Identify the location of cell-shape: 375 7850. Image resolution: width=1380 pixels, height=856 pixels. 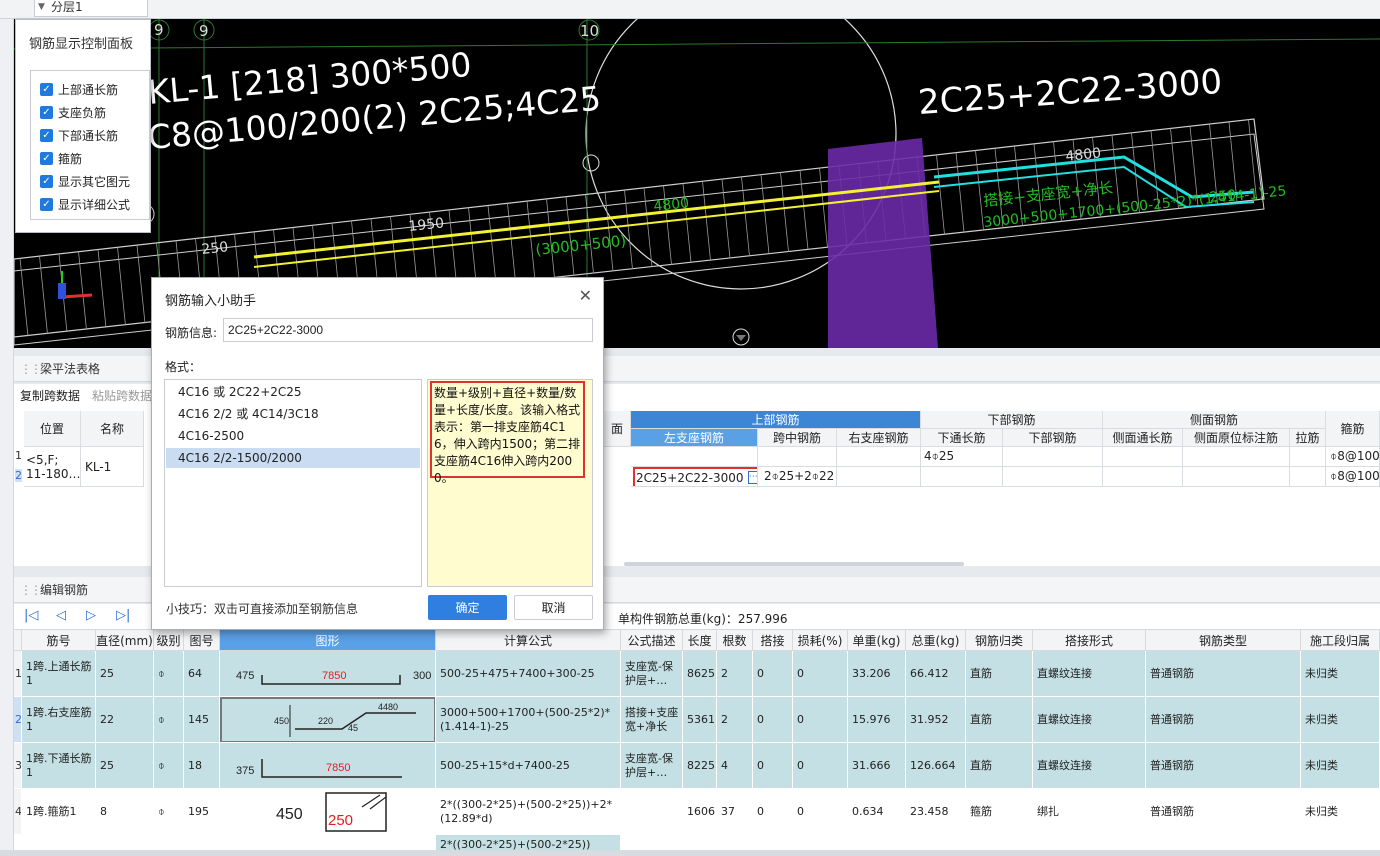
(328, 766).